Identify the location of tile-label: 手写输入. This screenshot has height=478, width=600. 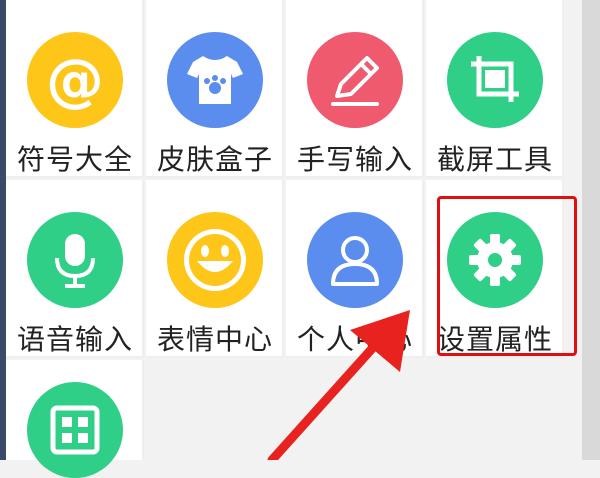
(354, 159).